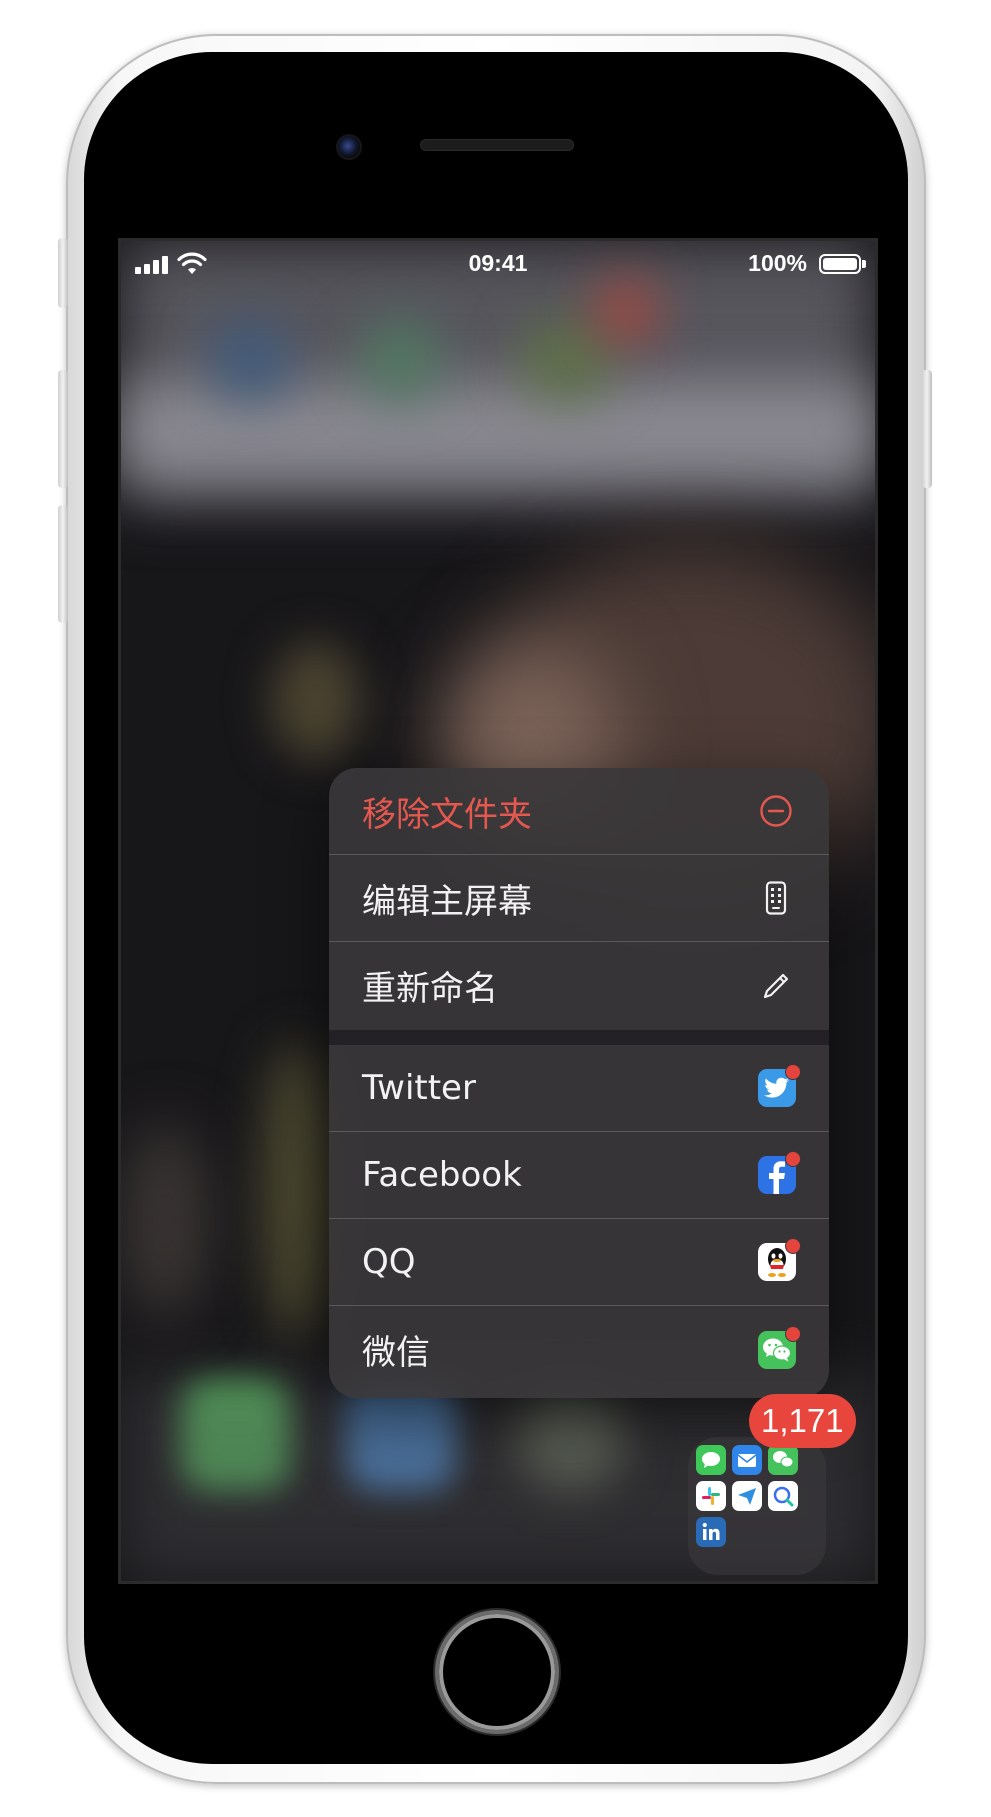 The width and height of the screenshot is (991, 1817). I want to click on app-item-facebook: Facebook, so click(579, 1175).